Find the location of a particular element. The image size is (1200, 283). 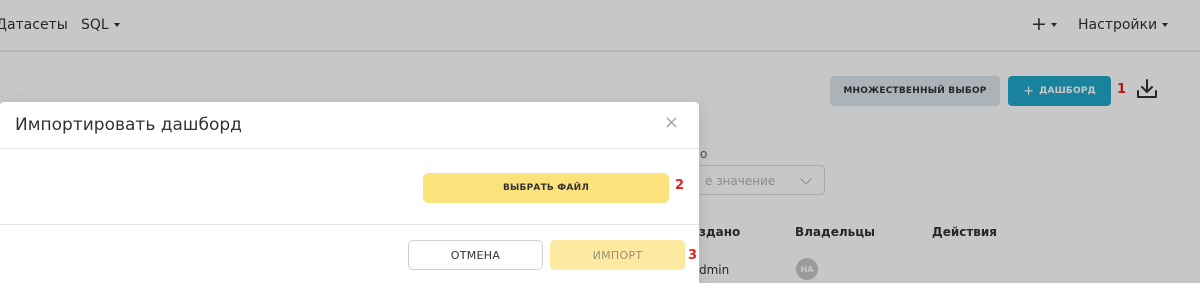

import-label: ИМПОРТ is located at coordinates (617, 255).